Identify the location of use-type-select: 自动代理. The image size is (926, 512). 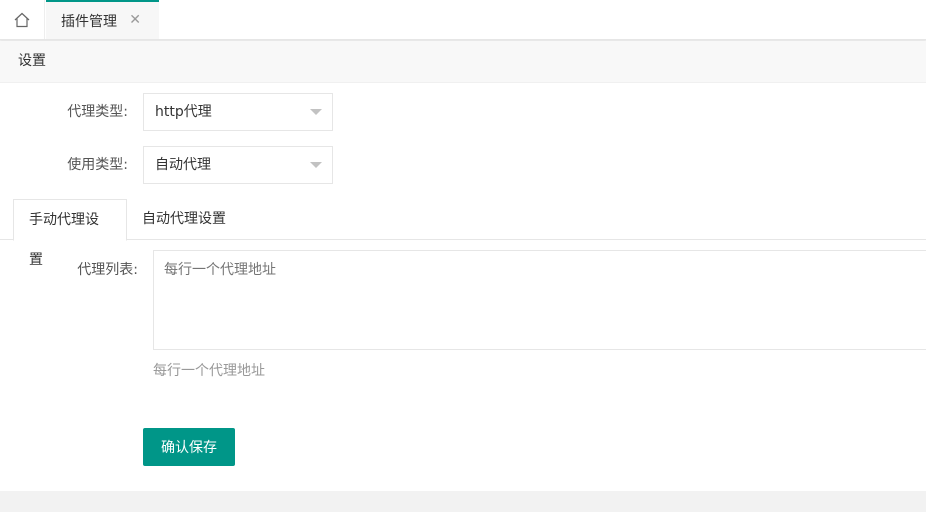
(238, 165).